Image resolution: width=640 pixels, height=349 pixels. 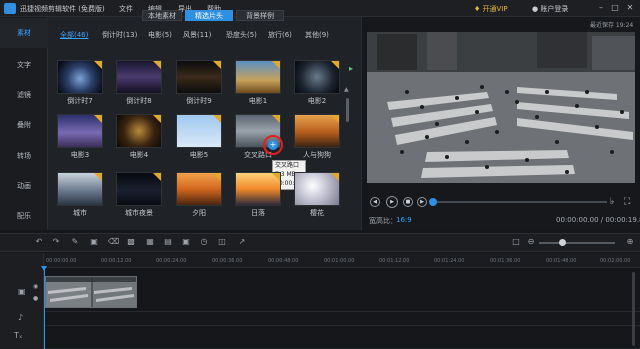 I want to click on thumbnail-city-night, so click(x=139, y=189).